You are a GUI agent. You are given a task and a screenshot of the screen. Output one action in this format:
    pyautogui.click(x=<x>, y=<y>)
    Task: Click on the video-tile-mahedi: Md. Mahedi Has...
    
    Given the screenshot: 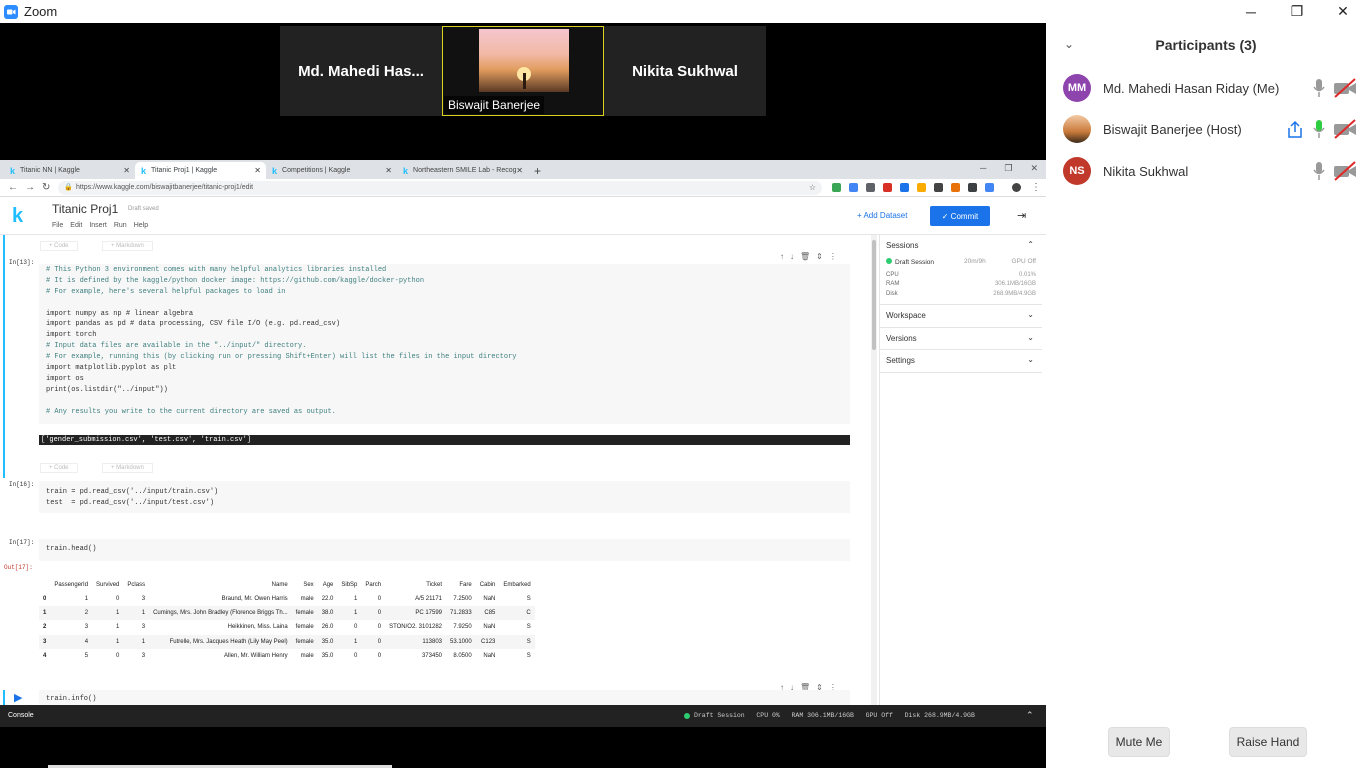 What is the action you would take?
    pyautogui.click(x=361, y=71)
    